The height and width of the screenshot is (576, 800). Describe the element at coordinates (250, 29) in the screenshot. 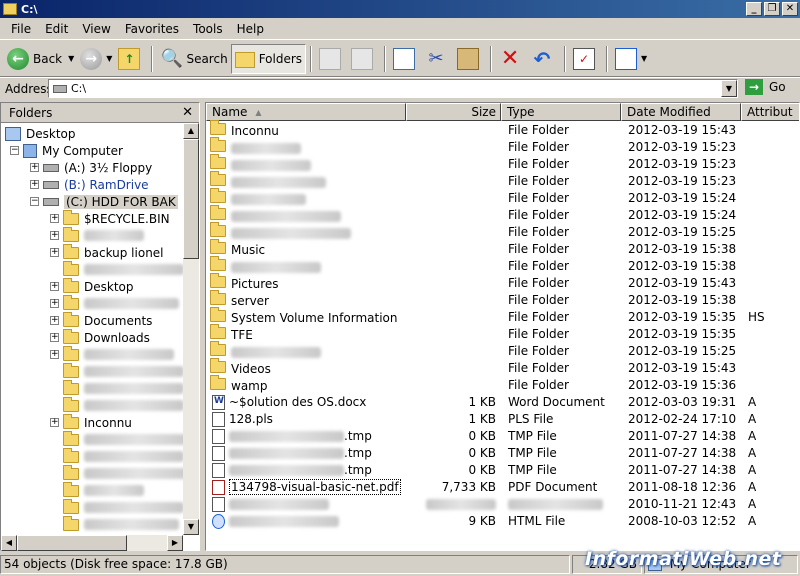

I see `menu-help: Help` at that location.